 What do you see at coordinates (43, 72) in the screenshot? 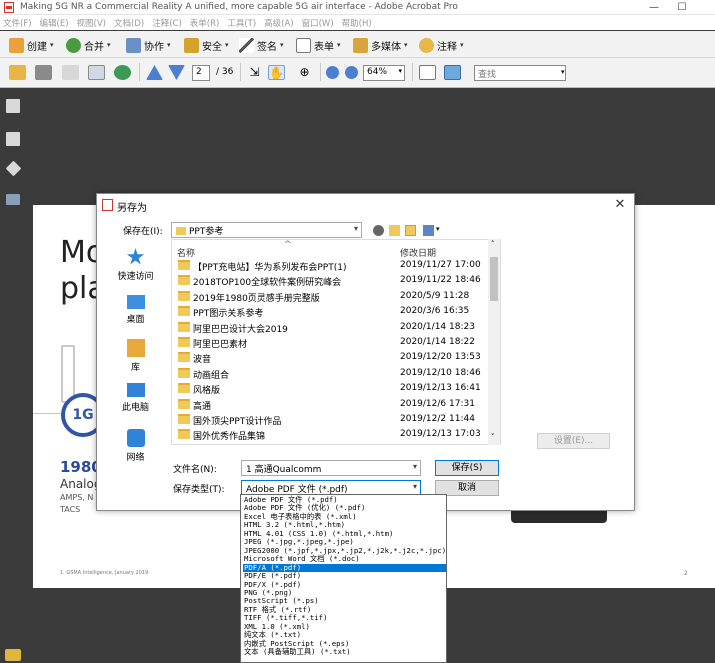
I see `print-icon` at bounding box center [43, 72].